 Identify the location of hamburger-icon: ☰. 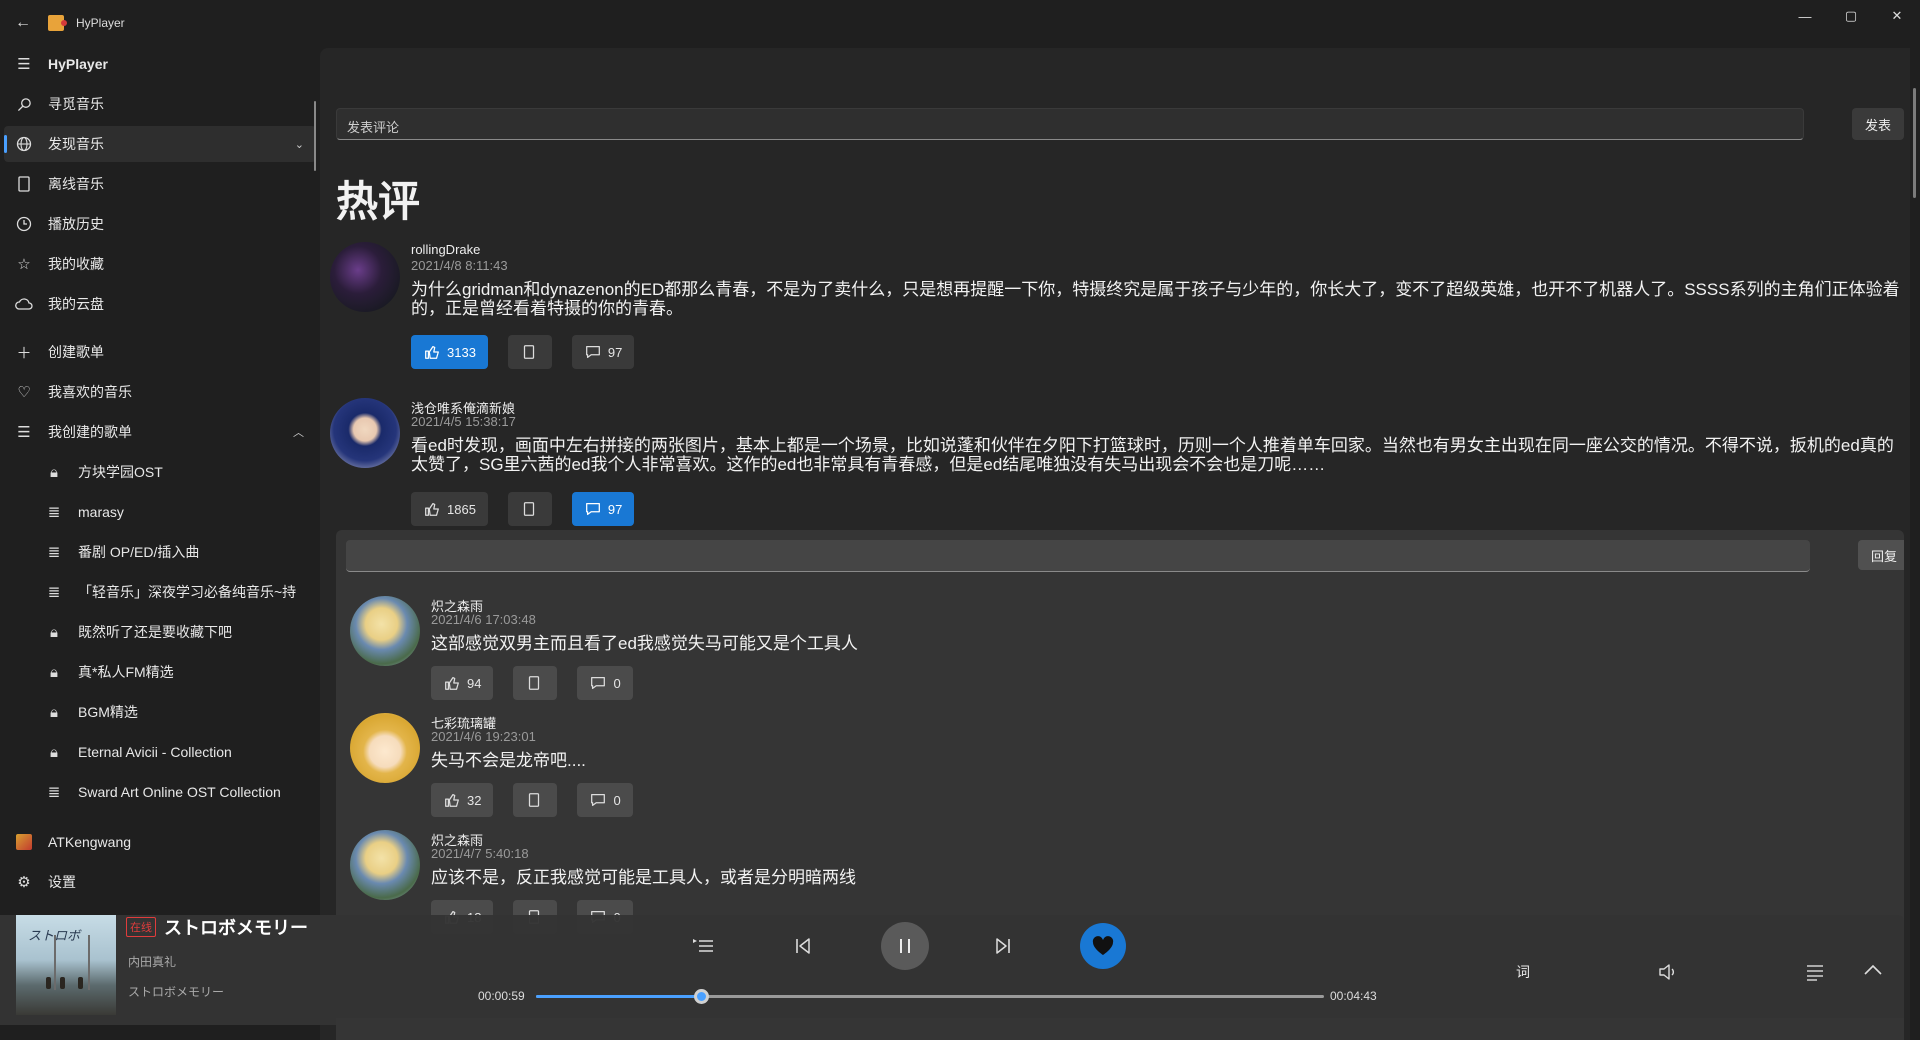
(24, 64).